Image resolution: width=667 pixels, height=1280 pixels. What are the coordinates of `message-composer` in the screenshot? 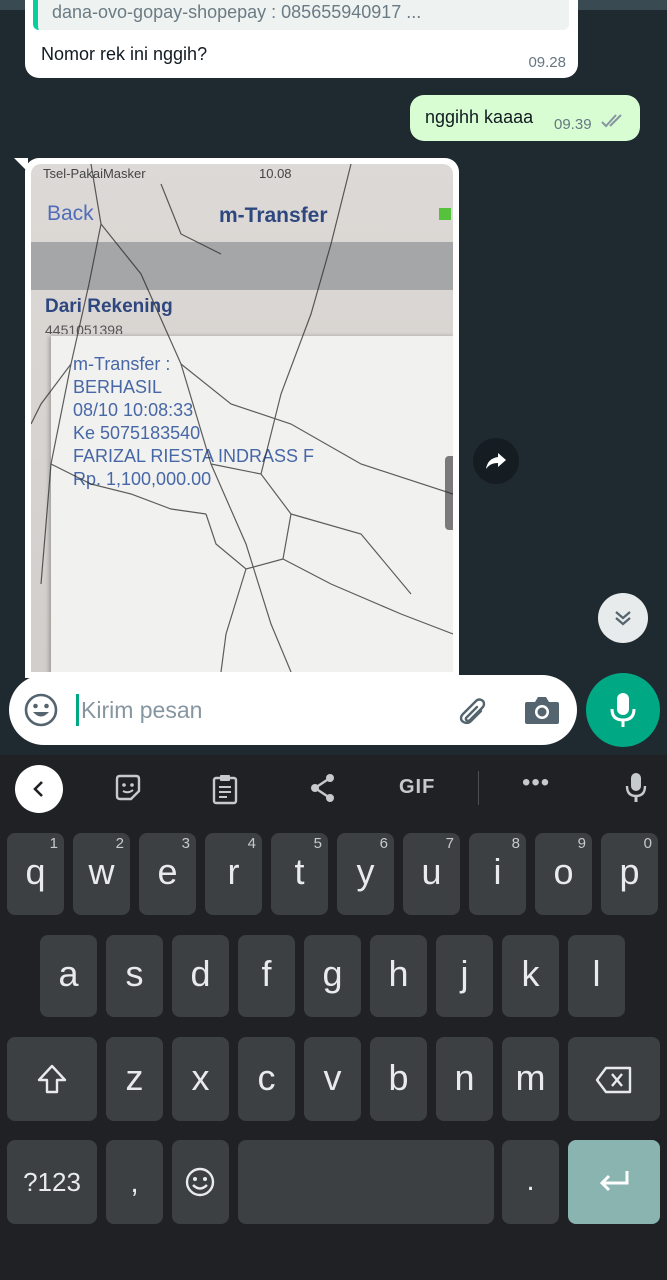 It's located at (293, 710).